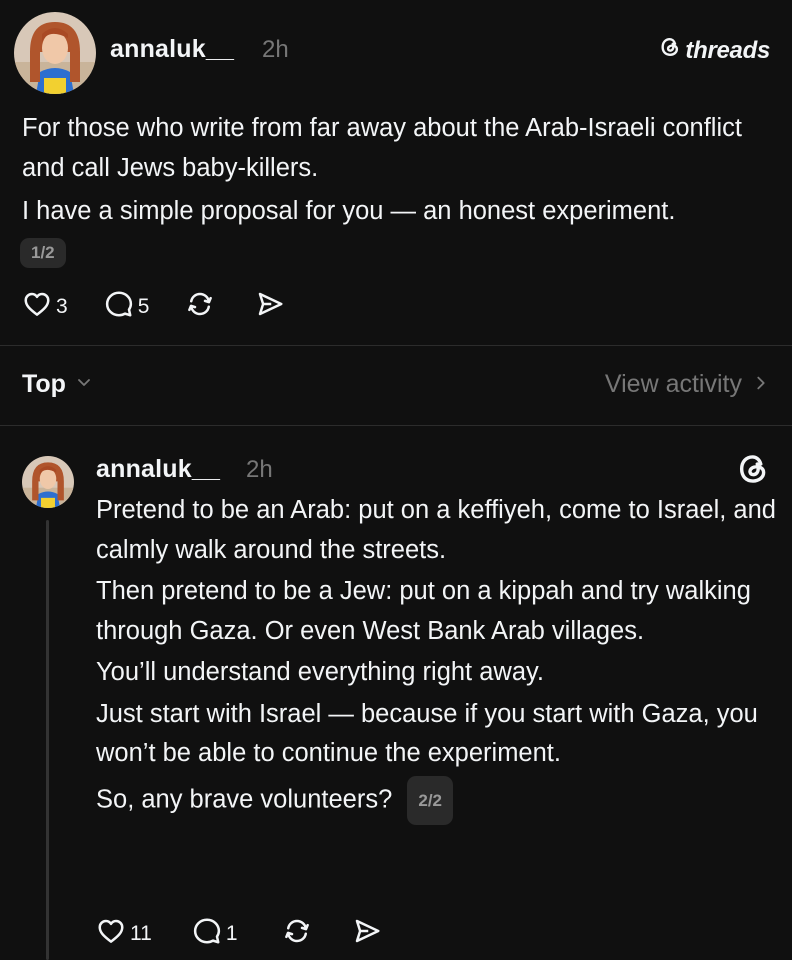 The height and width of the screenshot is (960, 792). Describe the element at coordinates (244, 798) in the screenshot. I see `reply-paragraph: So, any brave volunteers?` at that location.